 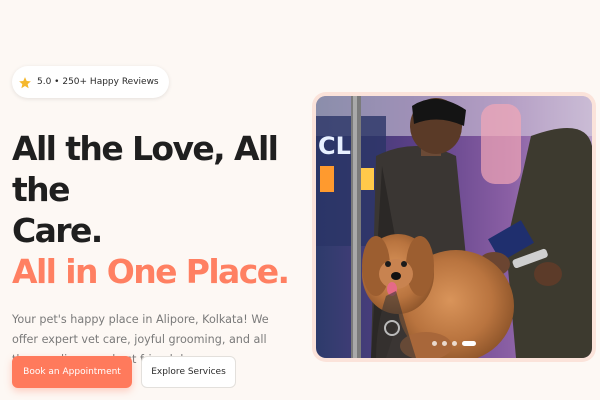 I want to click on explore-services-button: Explore Services, so click(x=188, y=372).